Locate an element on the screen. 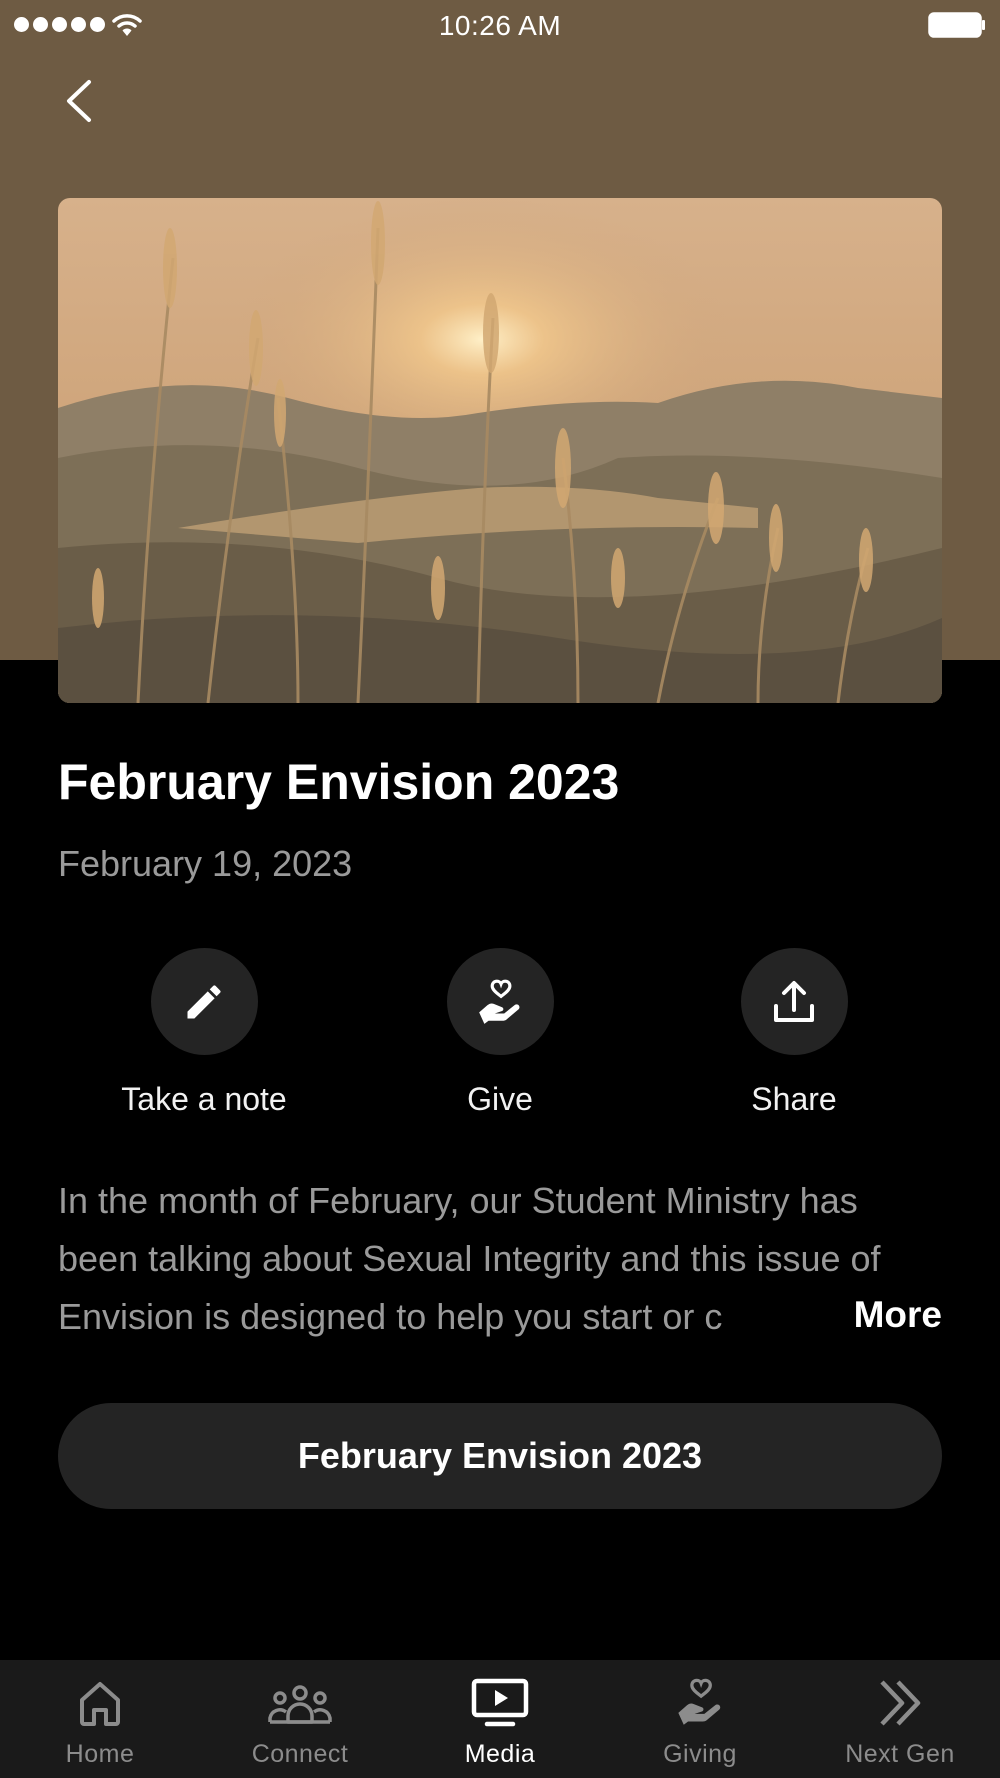 This screenshot has height=1778, width=1000. give-button: Give is located at coordinates (500, 1033).